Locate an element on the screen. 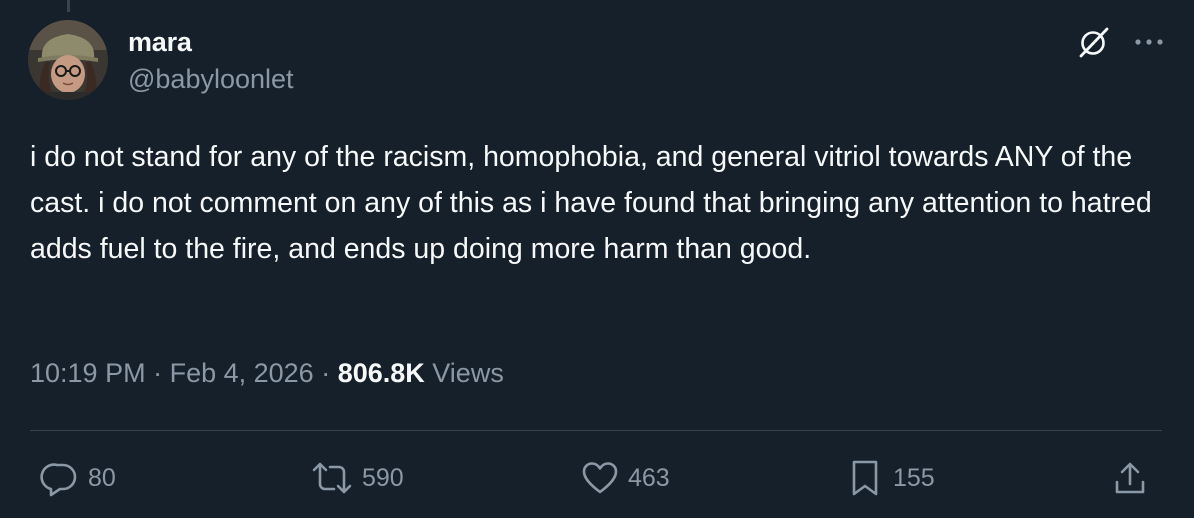  avatar-image is located at coordinates (68, 60).